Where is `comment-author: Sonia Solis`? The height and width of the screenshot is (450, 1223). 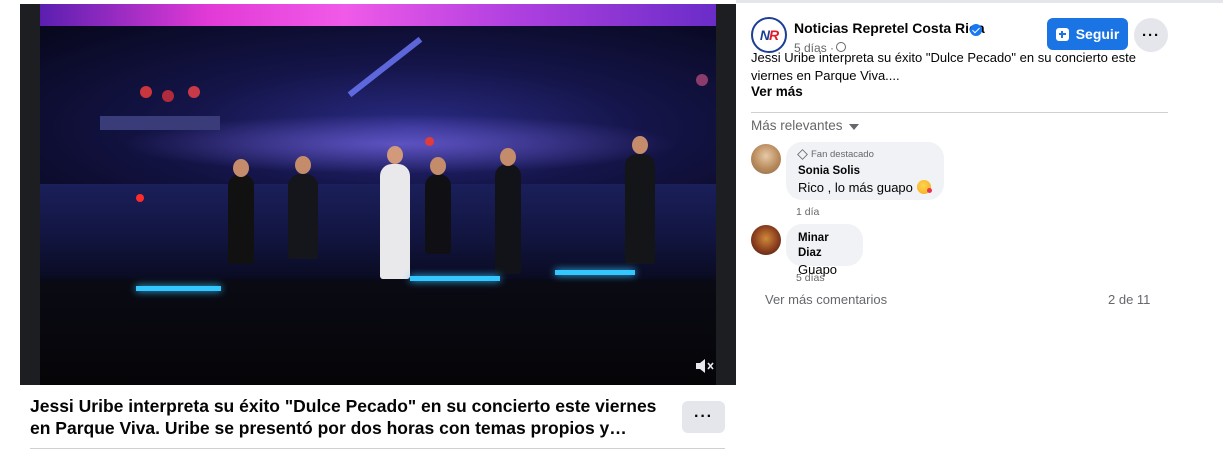 comment-author: Sonia Solis is located at coordinates (865, 171).